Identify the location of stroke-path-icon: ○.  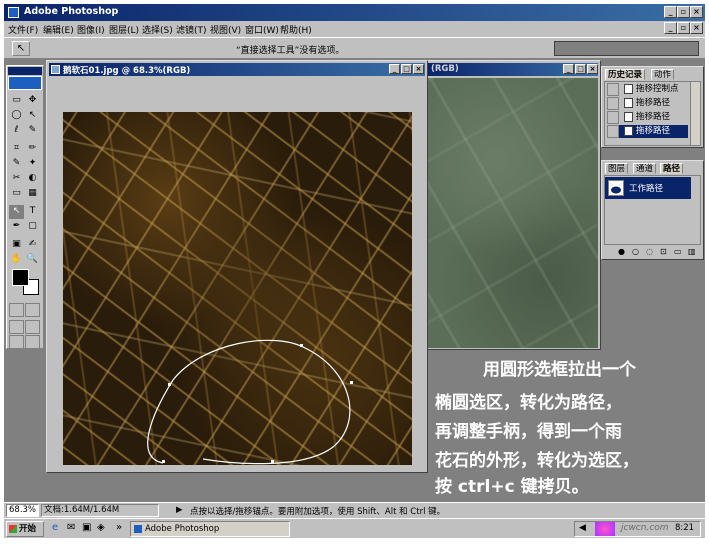
(635, 251).